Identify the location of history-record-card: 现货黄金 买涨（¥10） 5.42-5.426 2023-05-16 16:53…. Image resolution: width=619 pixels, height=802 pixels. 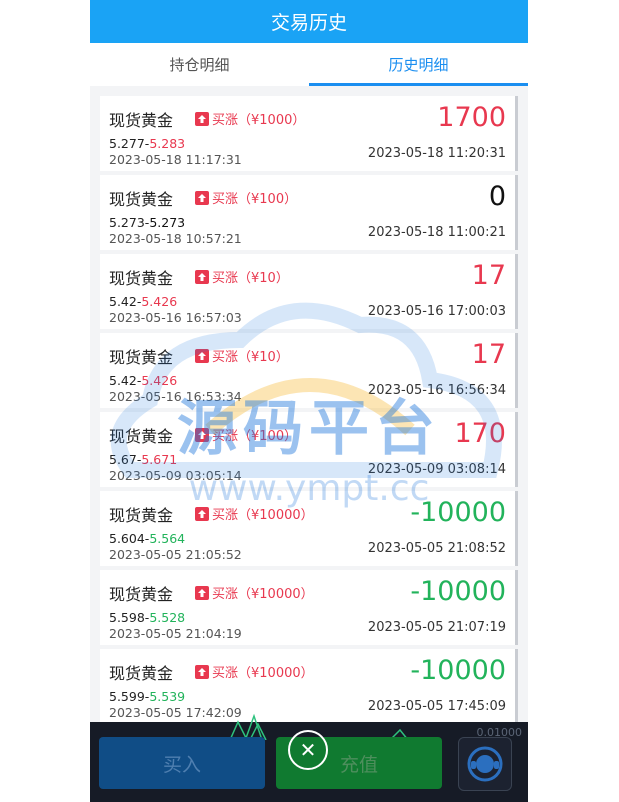
(309, 370).